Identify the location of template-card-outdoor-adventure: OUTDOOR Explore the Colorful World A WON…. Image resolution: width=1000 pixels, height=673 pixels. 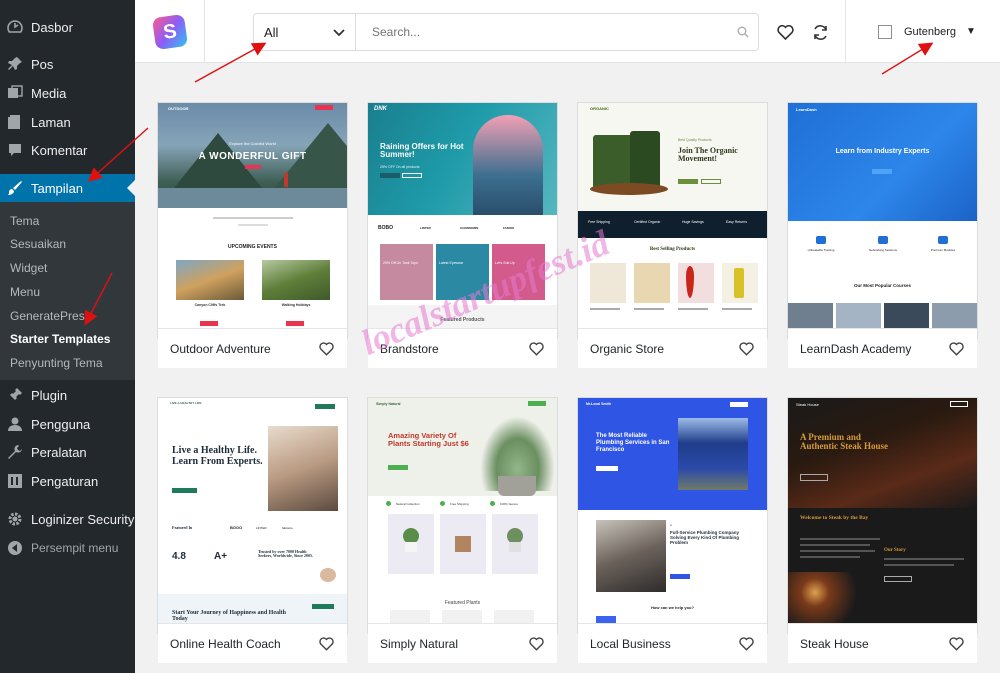
(252, 235).